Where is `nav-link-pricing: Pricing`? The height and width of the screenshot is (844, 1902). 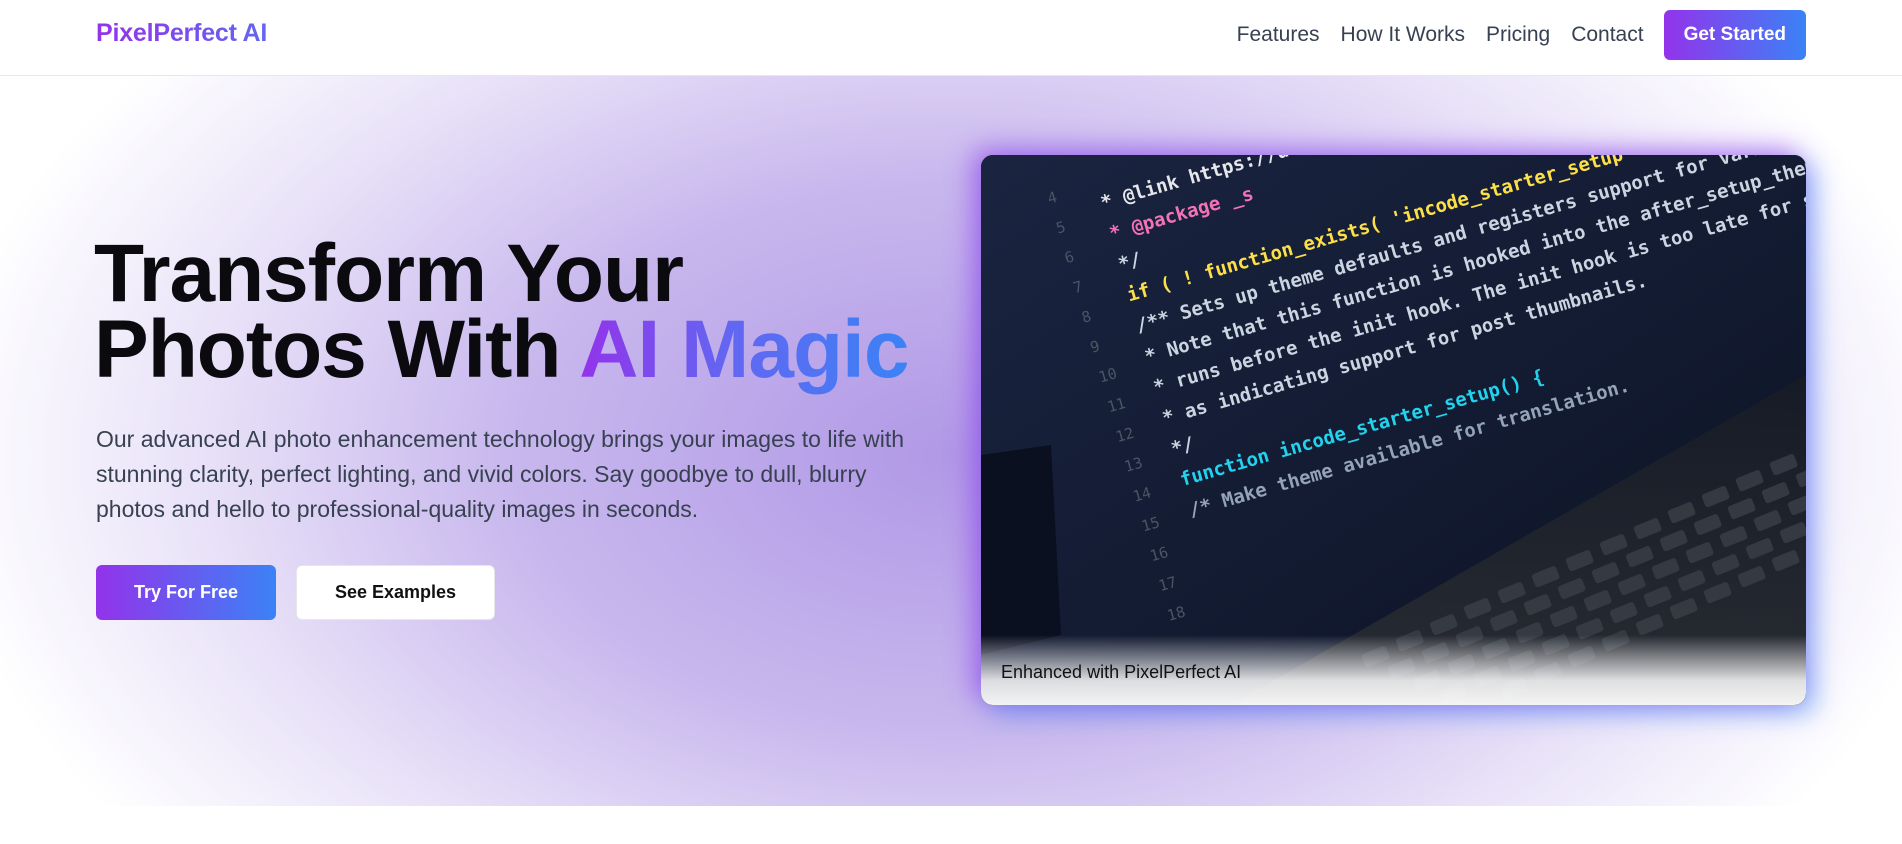
nav-link-pricing: Pricing is located at coordinates (1518, 35).